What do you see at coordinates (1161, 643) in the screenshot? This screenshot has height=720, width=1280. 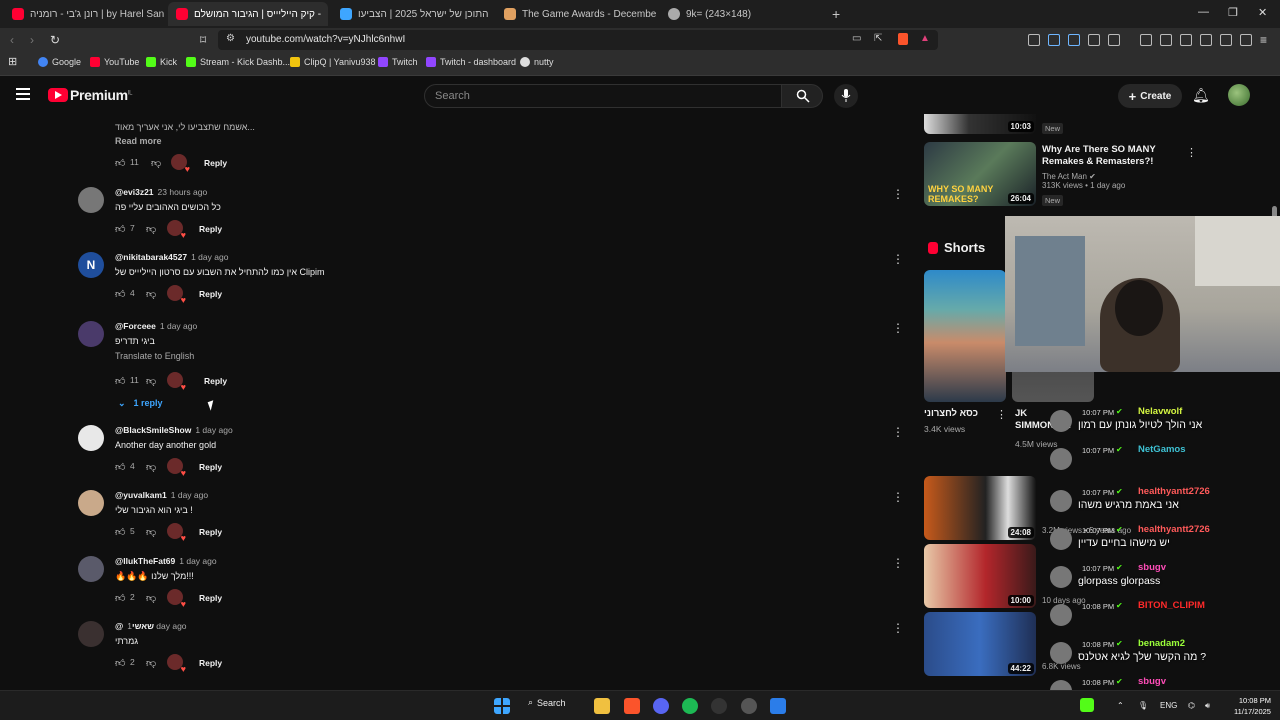 I see `chat-username: benadam2` at bounding box center [1161, 643].